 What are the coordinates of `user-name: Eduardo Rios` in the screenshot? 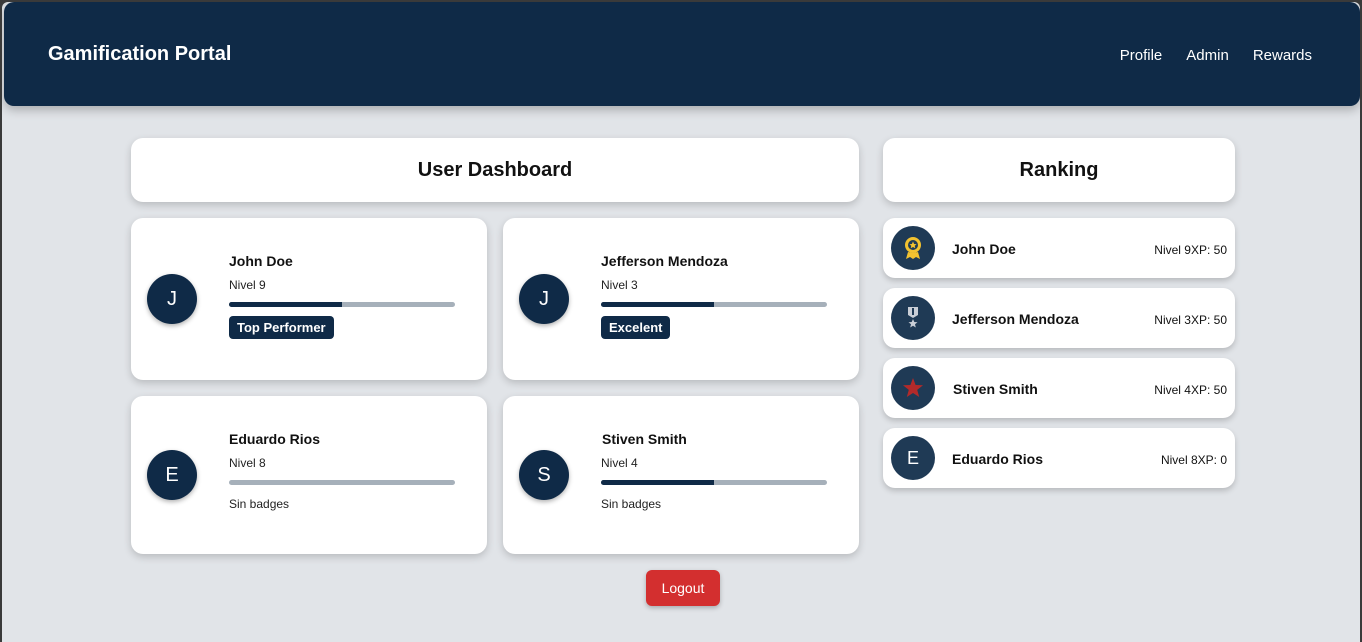 It's located at (275, 439).